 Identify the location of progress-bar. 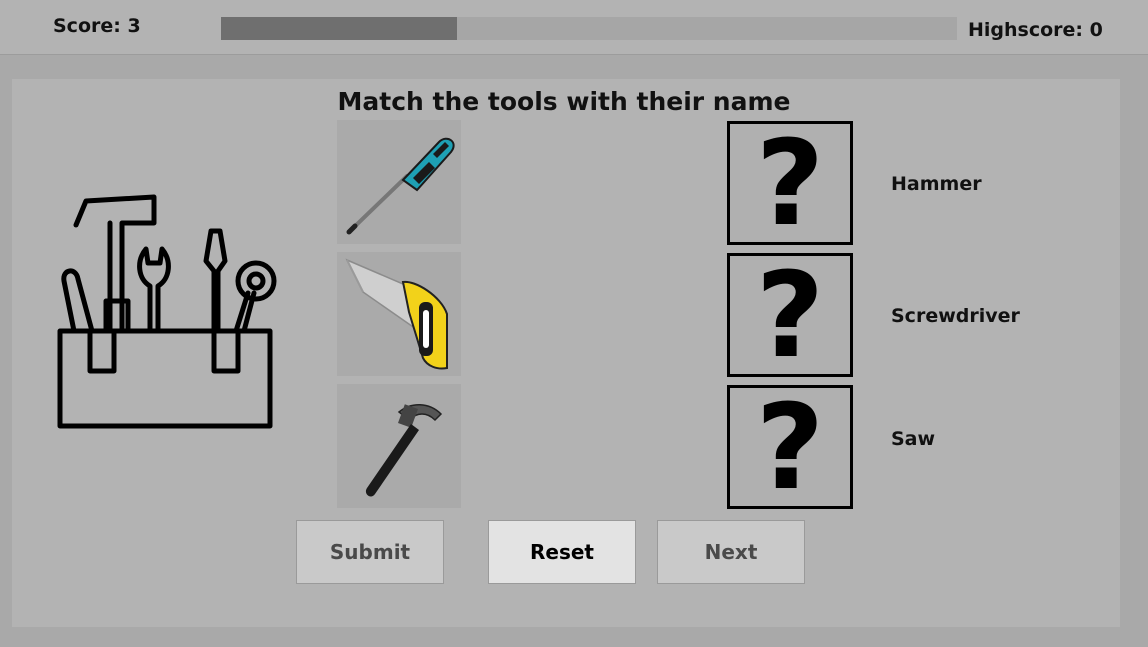
(589, 28).